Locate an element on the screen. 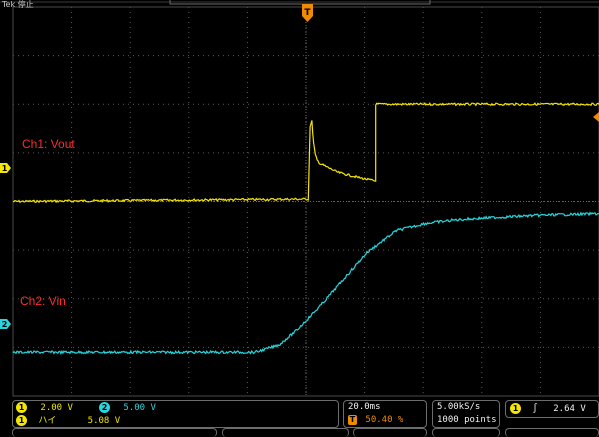 This screenshot has height=437, width=599. acquisition-box: 5.00kS/s 1000 points is located at coordinates (466, 414).